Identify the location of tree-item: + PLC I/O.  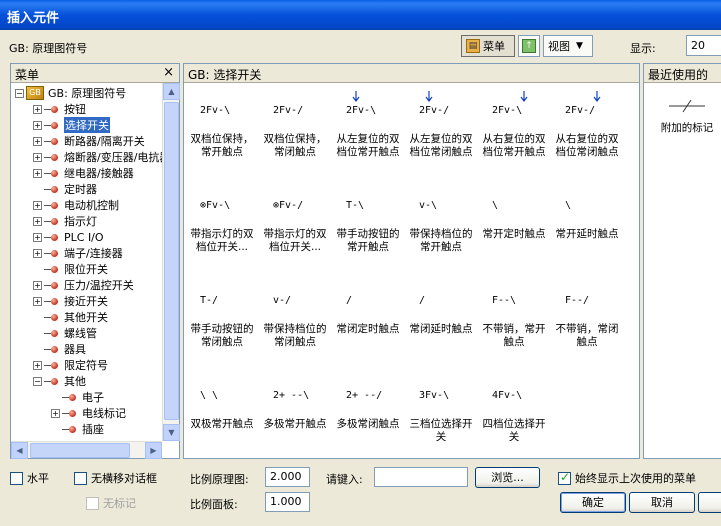
(86, 237).